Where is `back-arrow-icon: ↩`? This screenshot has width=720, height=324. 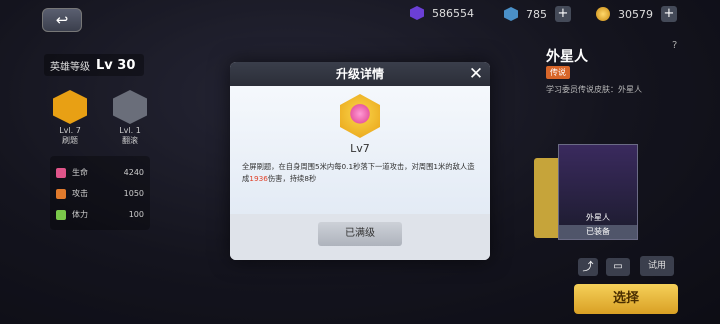 back-arrow-icon: ↩ is located at coordinates (62, 20).